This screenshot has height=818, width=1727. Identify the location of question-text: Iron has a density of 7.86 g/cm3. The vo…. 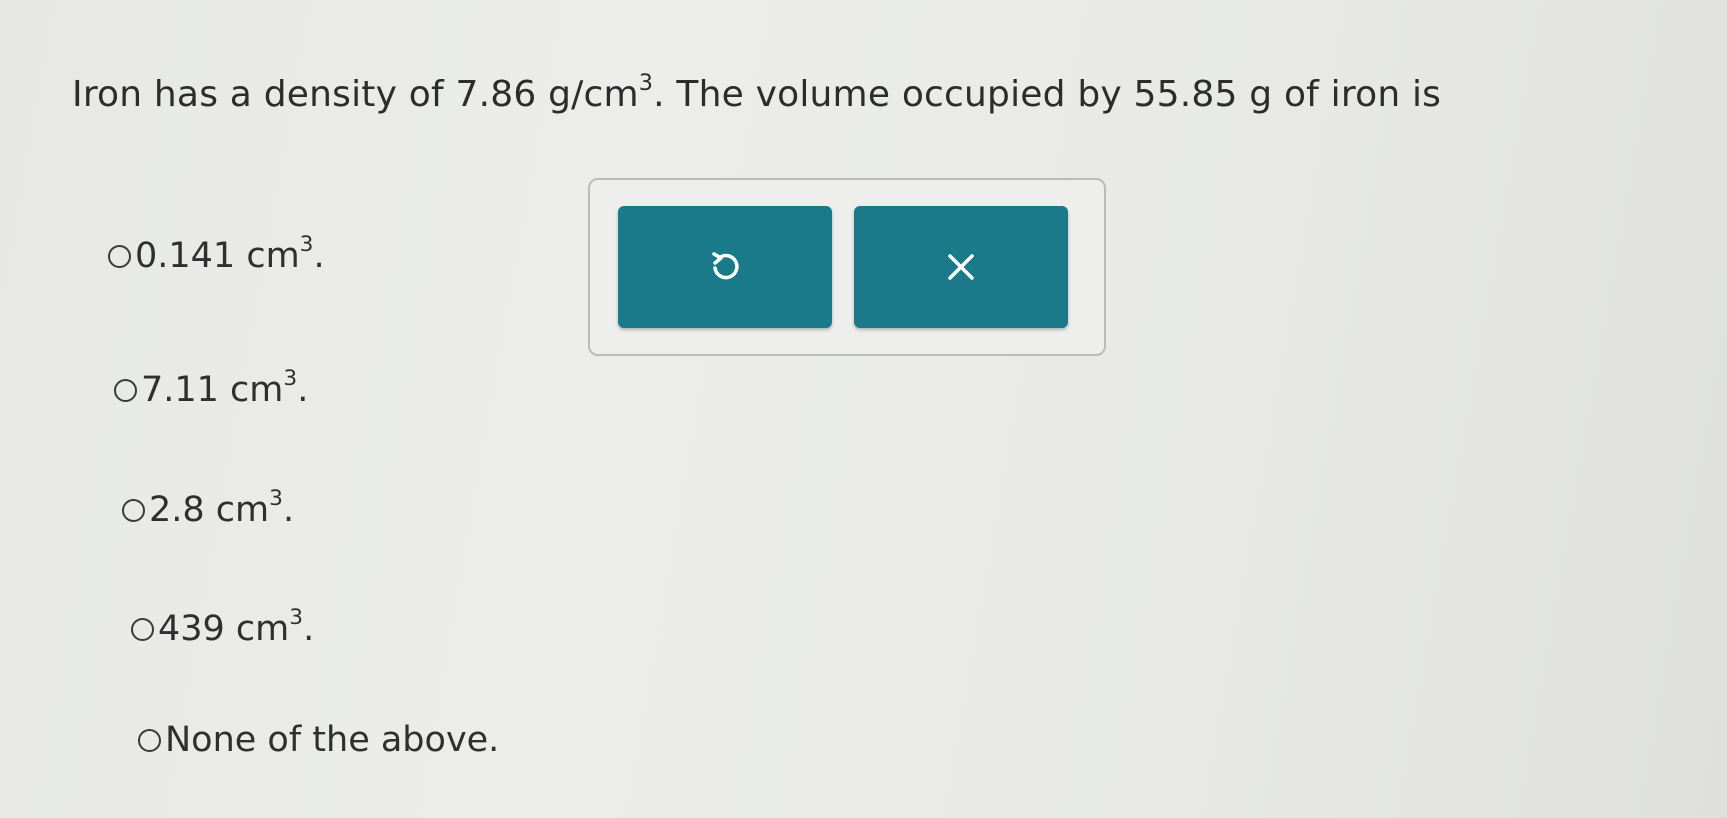
(757, 93).